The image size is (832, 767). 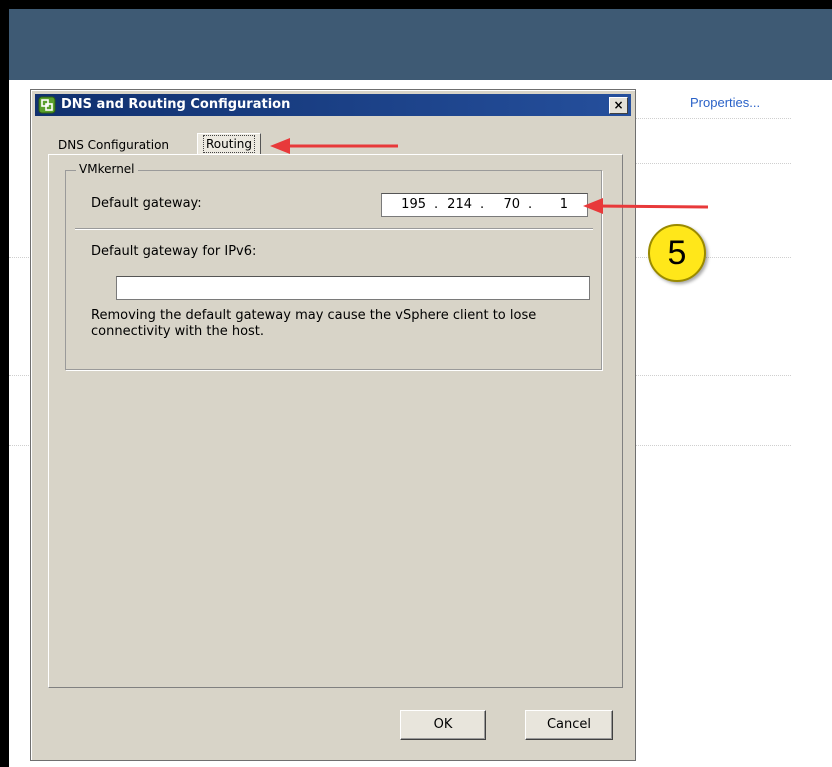 I want to click on annotation-arrows, so click(x=489, y=176).